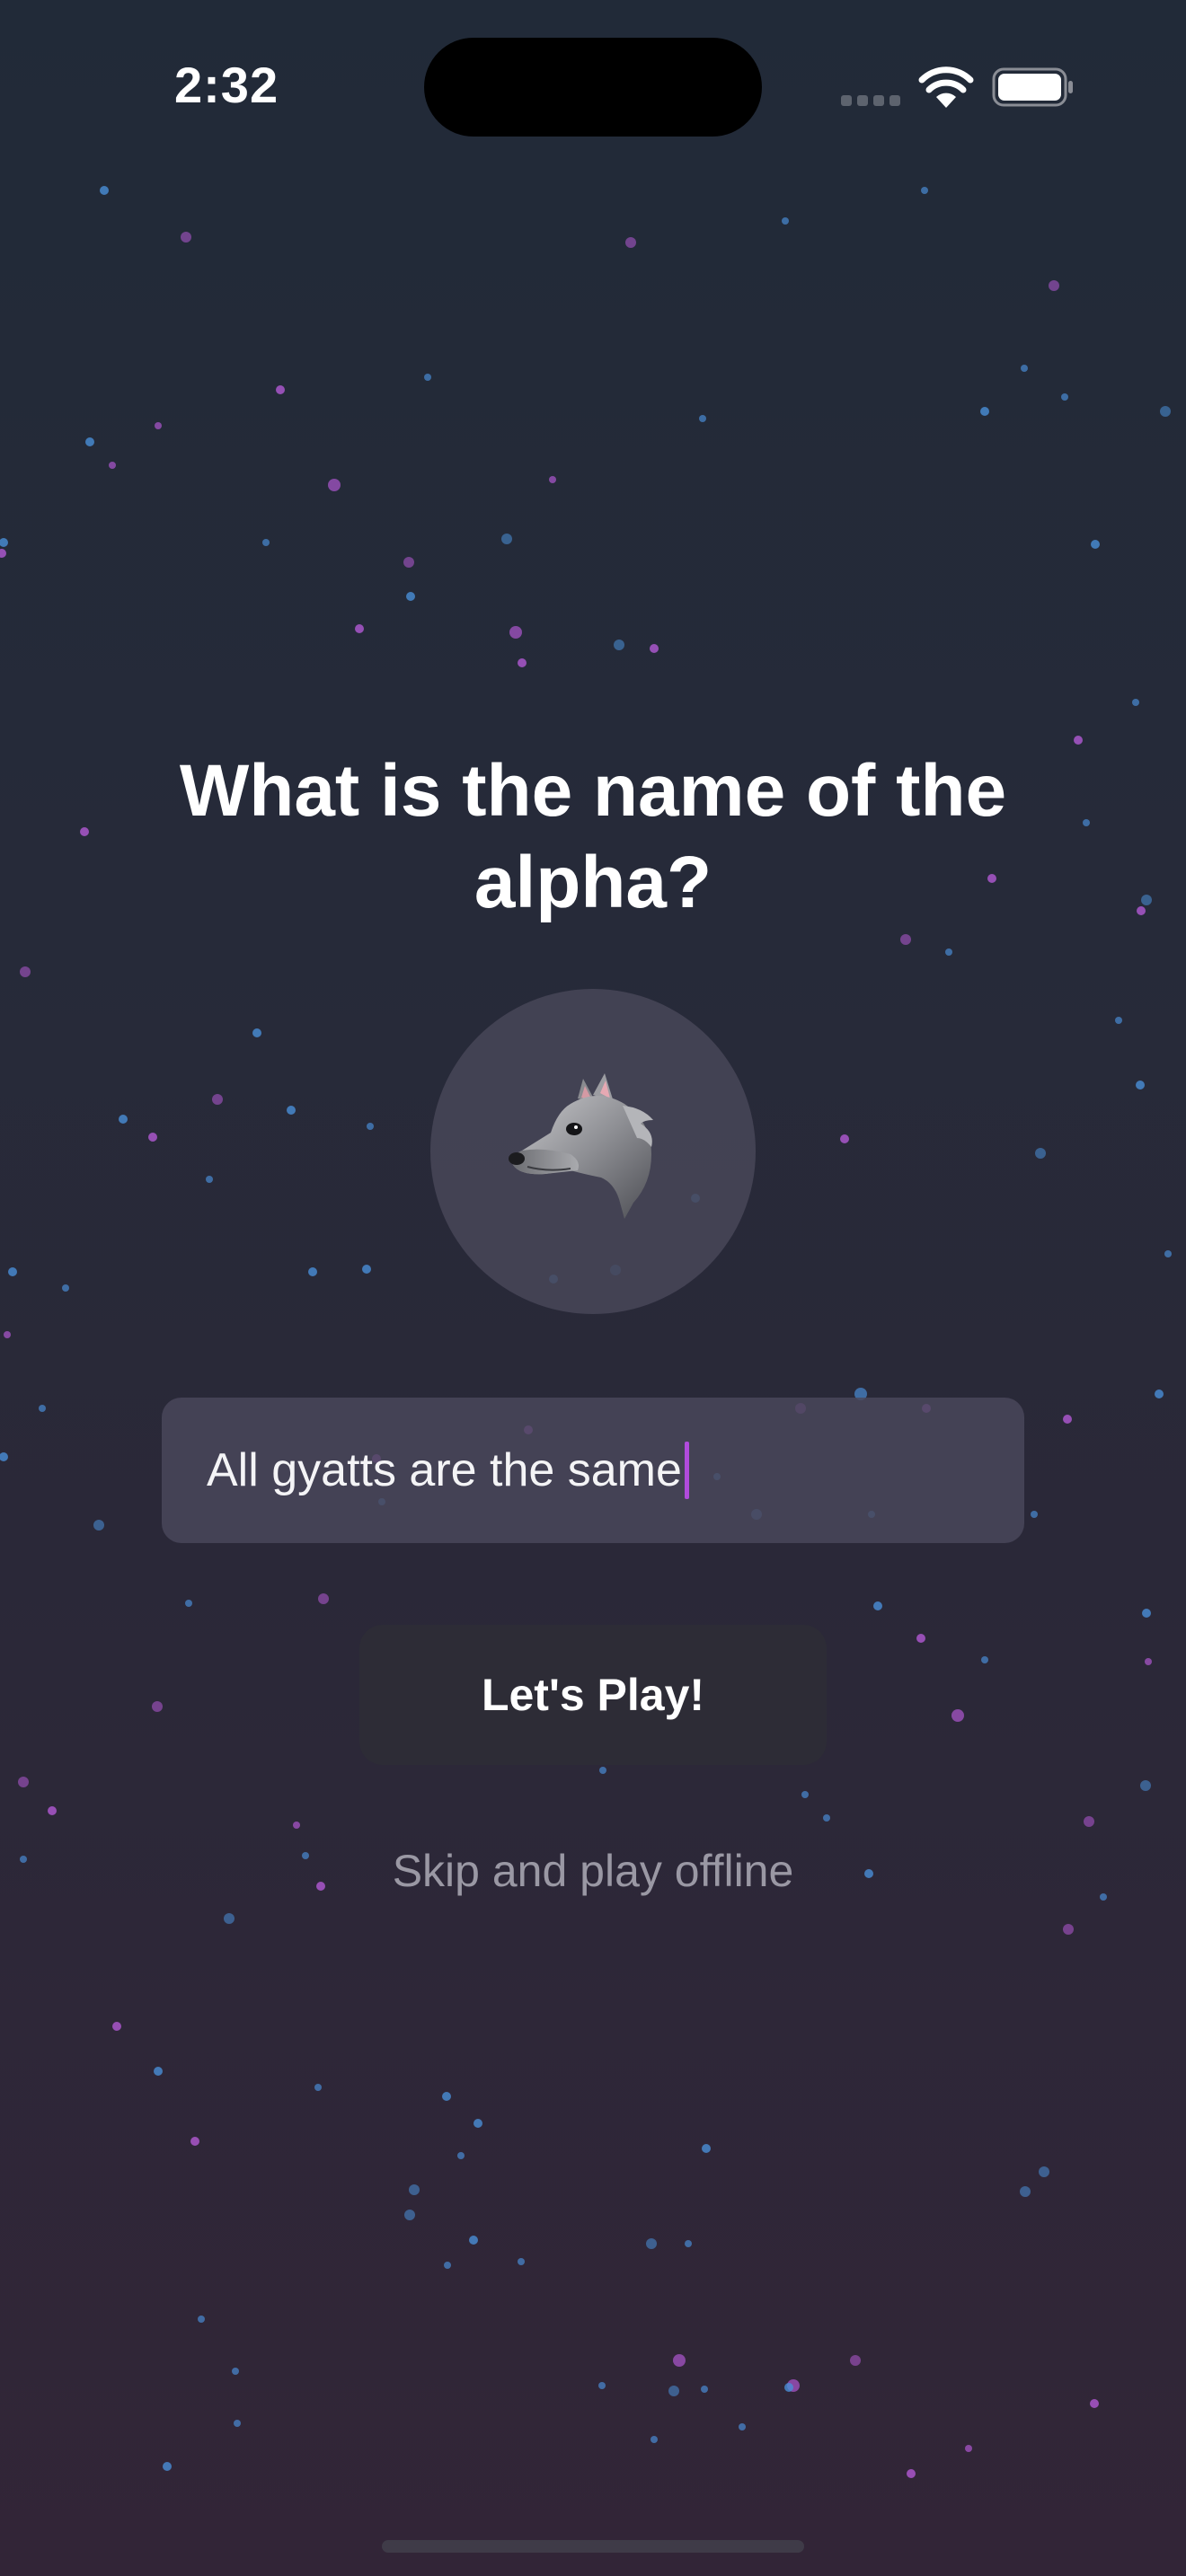 The image size is (1186, 2576). I want to click on home-indicator, so click(593, 2546).